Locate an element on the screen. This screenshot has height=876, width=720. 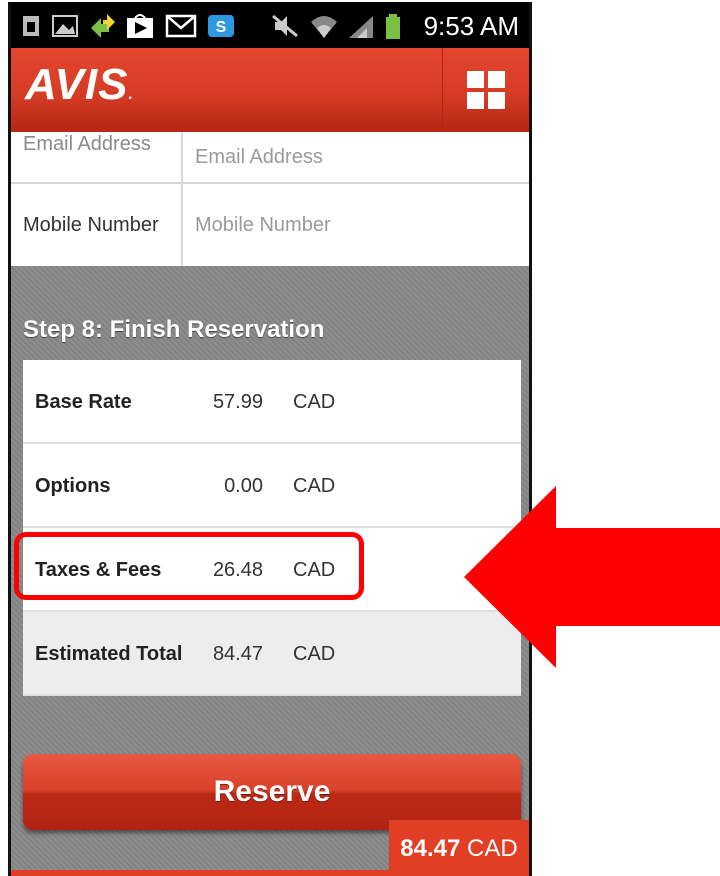
total-amount: 84.47 is located at coordinates (430, 848).